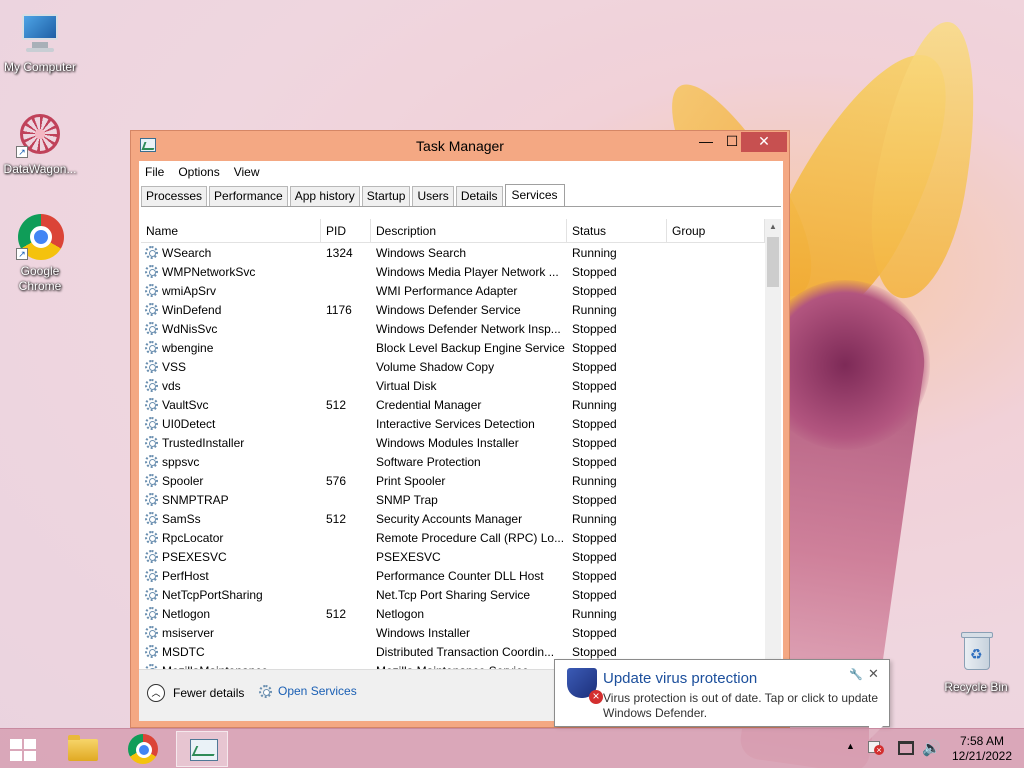 The height and width of the screenshot is (768, 1024). What do you see at coordinates (407, 499) in the screenshot?
I see `service-description: SNMP Trap` at bounding box center [407, 499].